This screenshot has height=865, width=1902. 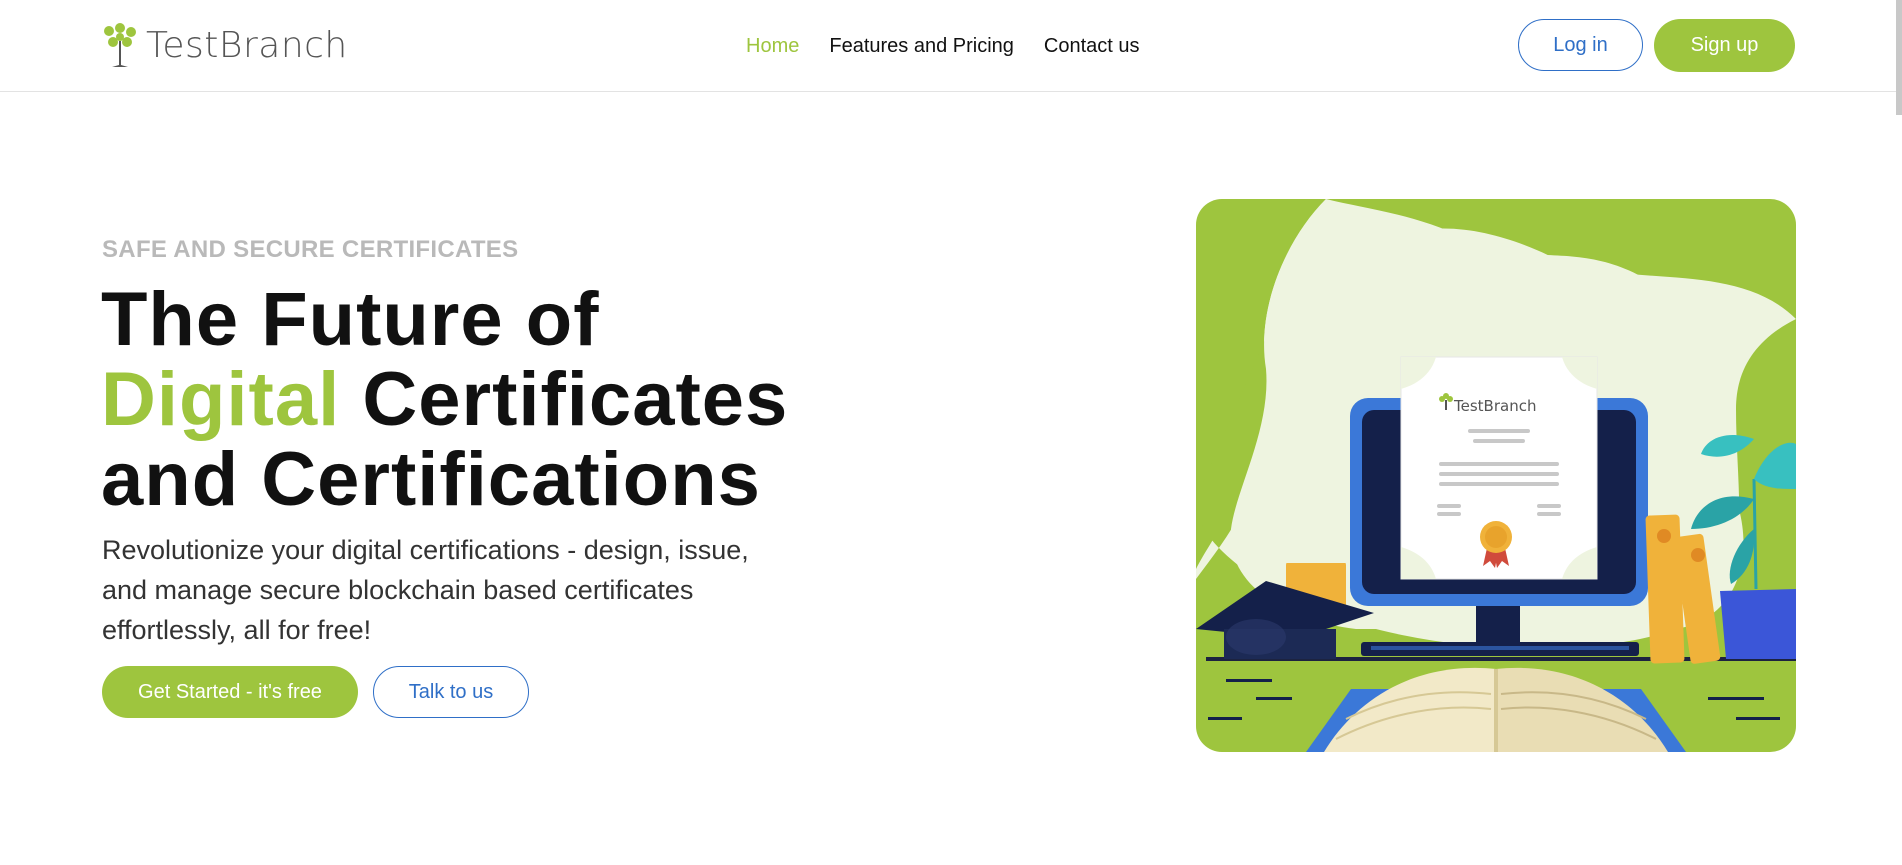 What do you see at coordinates (221, 399) in the screenshot?
I see `hero-title-accent: Digital` at bounding box center [221, 399].